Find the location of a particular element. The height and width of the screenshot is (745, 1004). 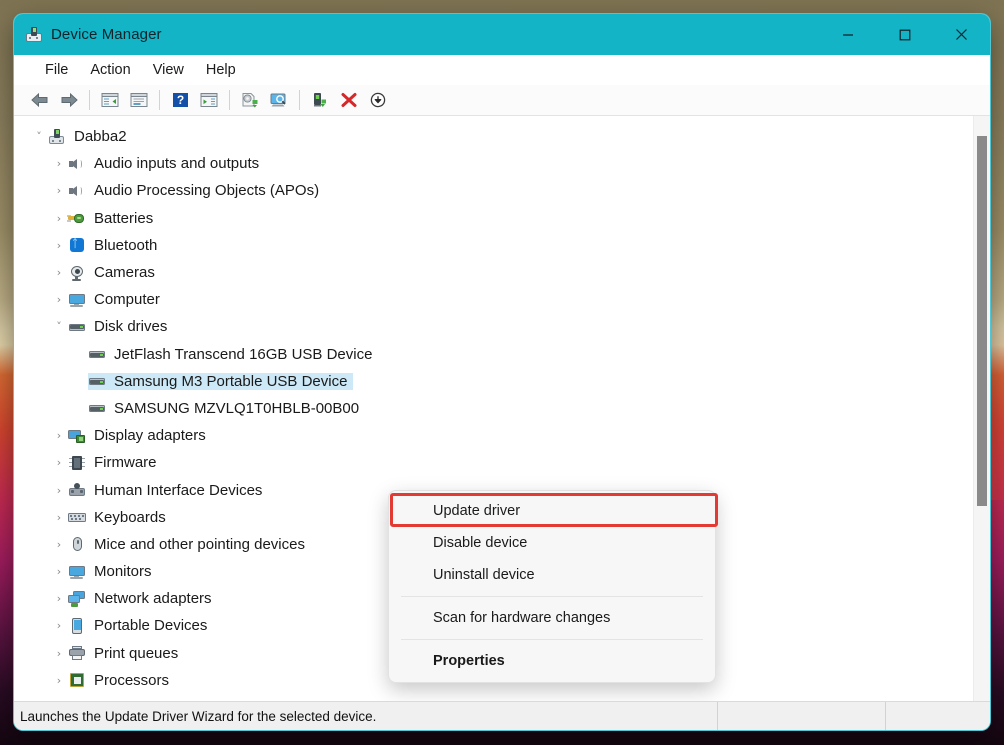

battery-icon is located at coordinates (76, 218).